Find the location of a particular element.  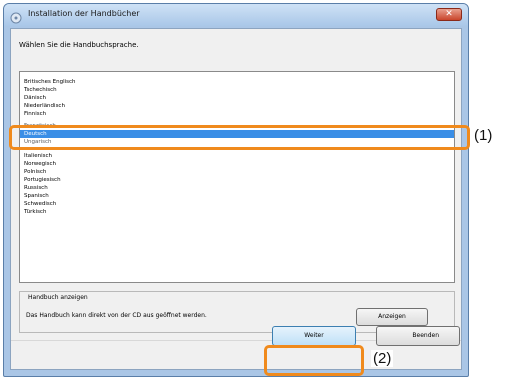

list-item: Portugiesisch is located at coordinates (42, 180).